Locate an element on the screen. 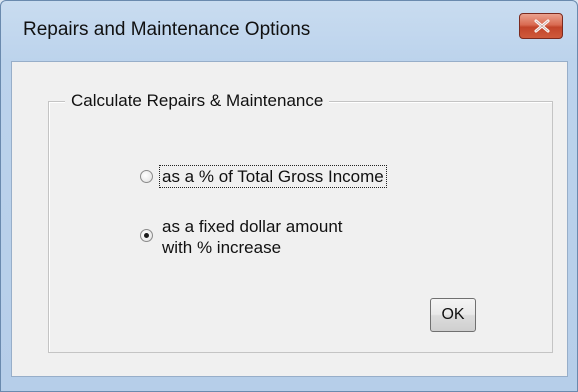 Image resolution: width=578 pixels, height=392 pixels. close-icon is located at coordinates (542, 26).